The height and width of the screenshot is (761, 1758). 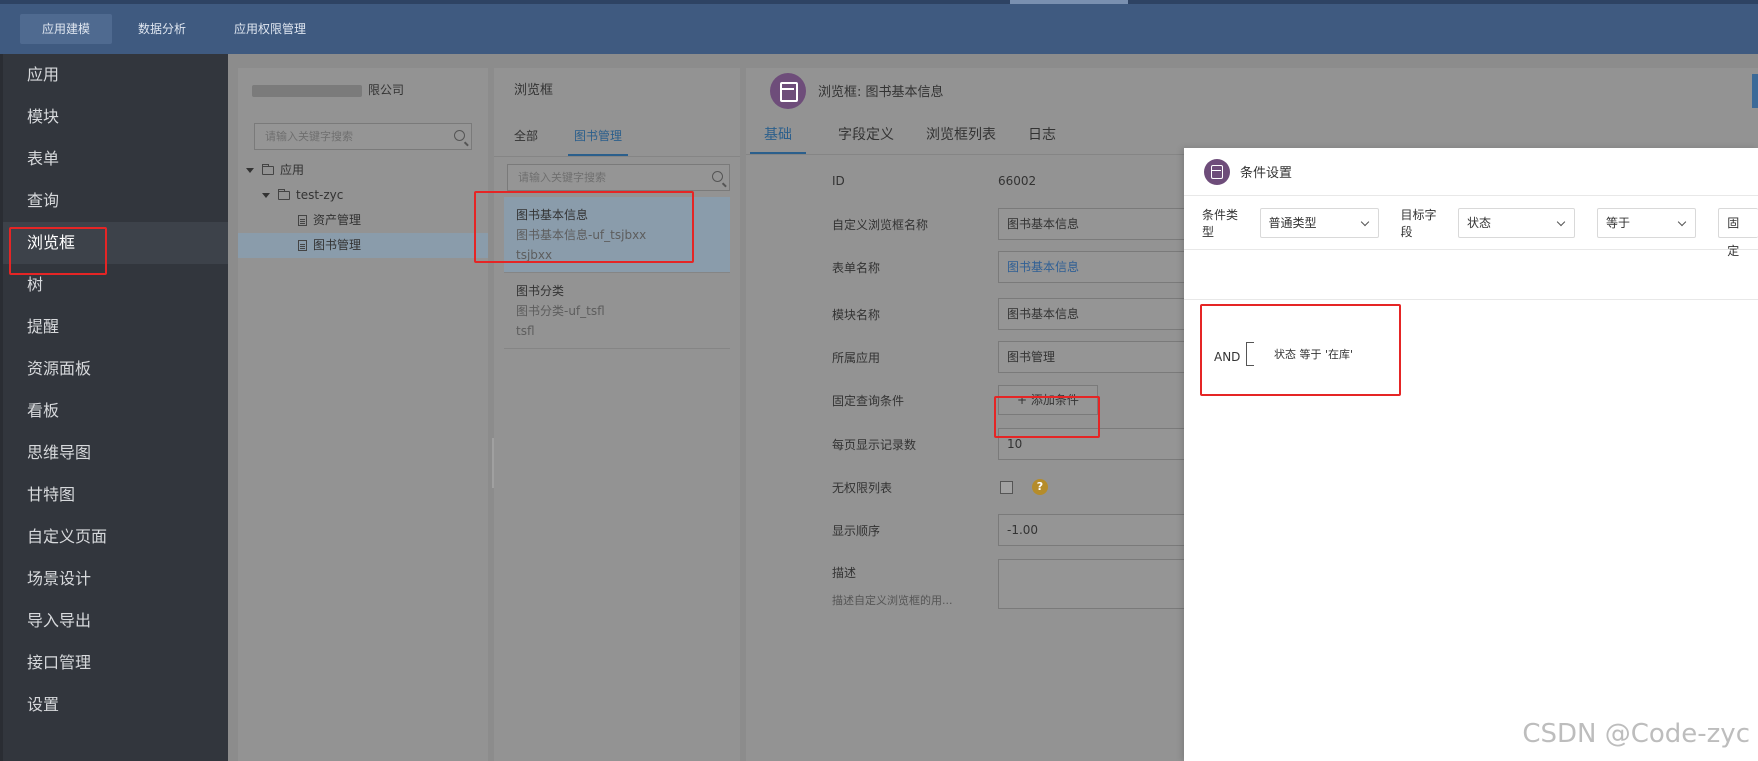 What do you see at coordinates (856, 314) in the screenshot?
I see `module-label: 模块名称` at bounding box center [856, 314].